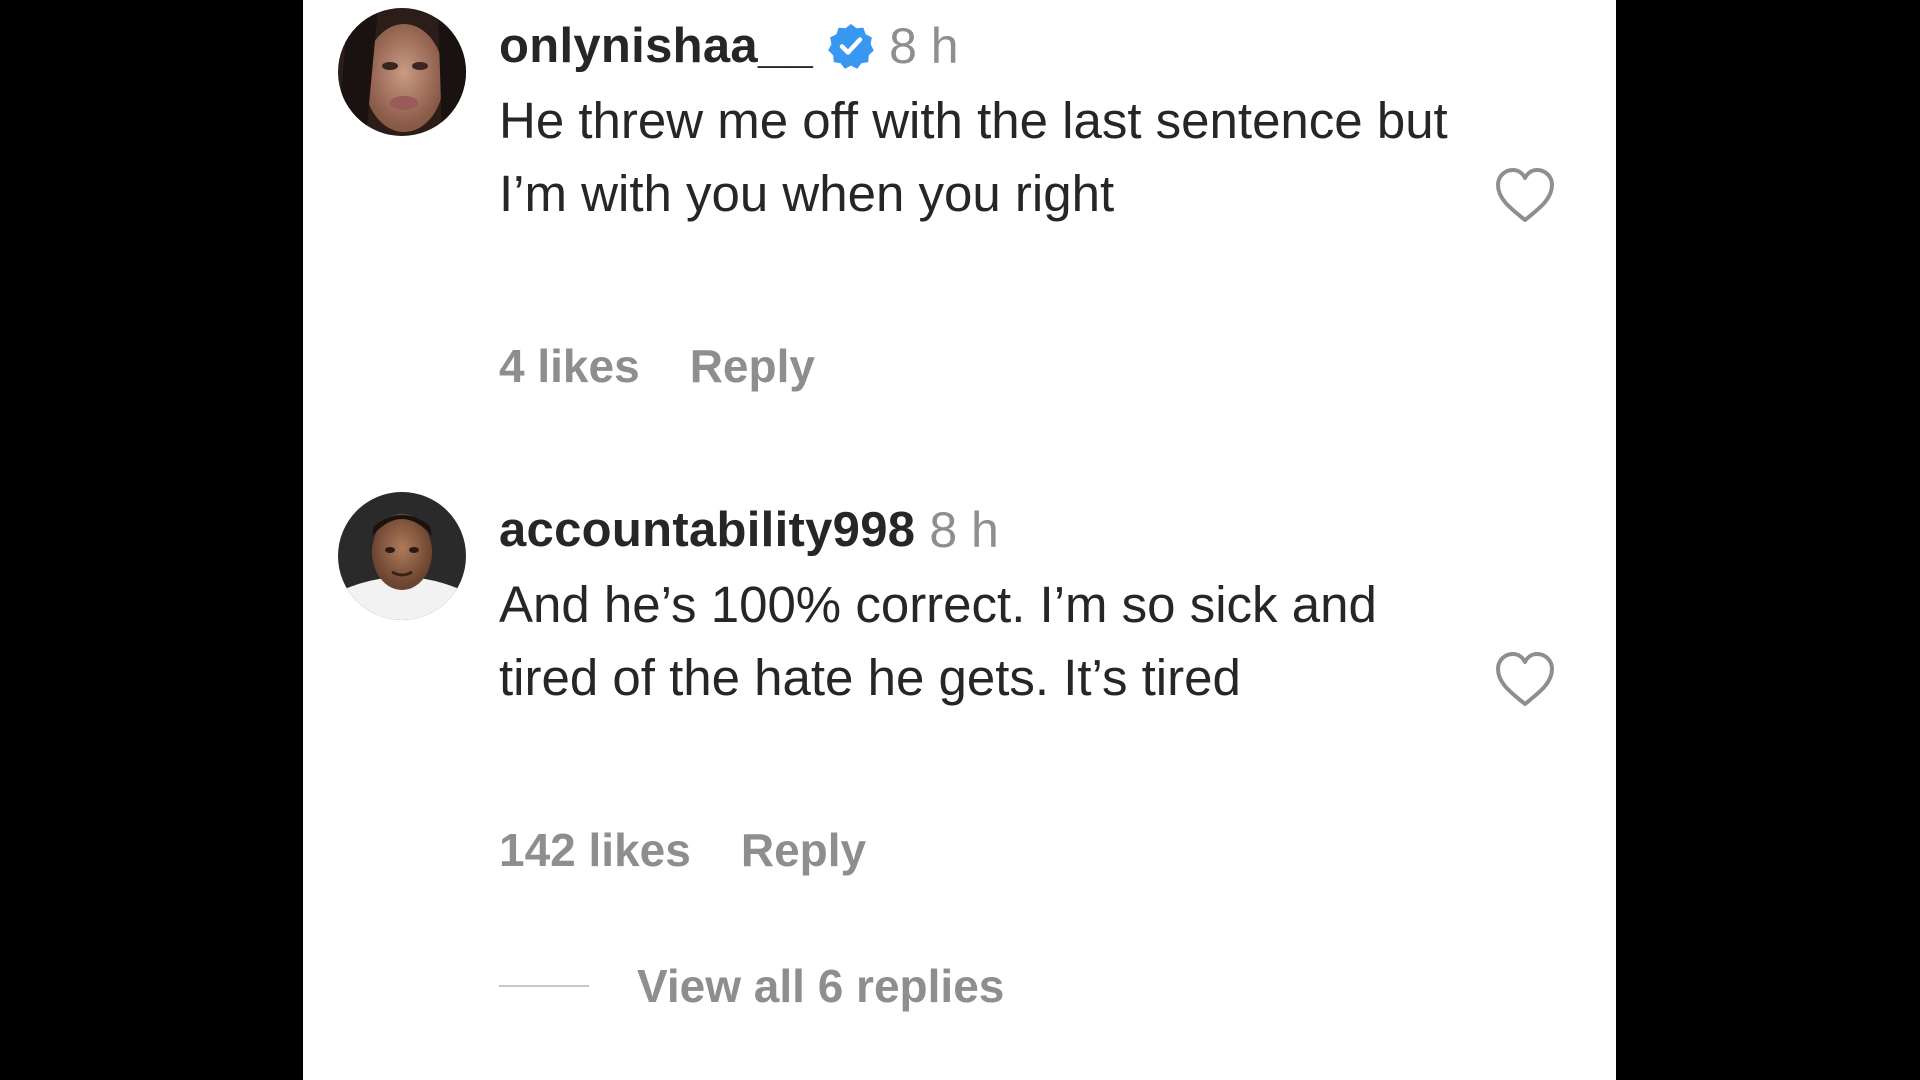  I want to click on divider, so click(544, 986).